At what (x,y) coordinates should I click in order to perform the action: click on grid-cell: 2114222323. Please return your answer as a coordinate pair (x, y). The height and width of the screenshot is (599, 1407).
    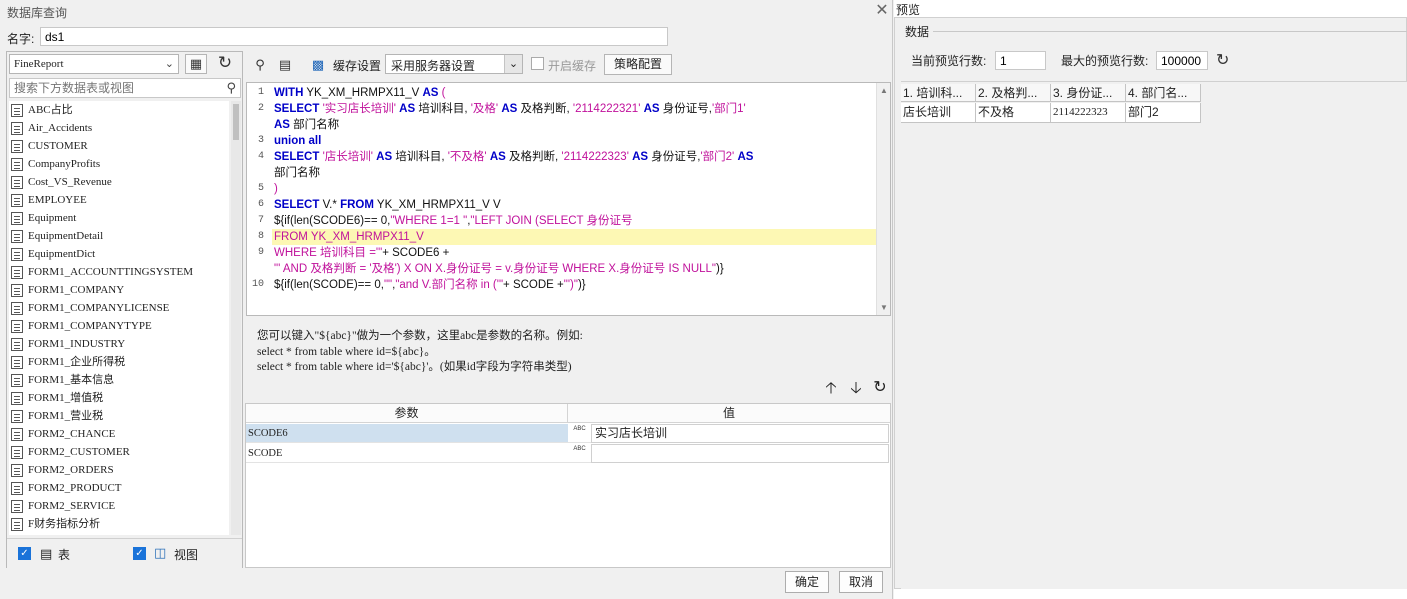
    Looking at the image, I should click on (1088, 113).